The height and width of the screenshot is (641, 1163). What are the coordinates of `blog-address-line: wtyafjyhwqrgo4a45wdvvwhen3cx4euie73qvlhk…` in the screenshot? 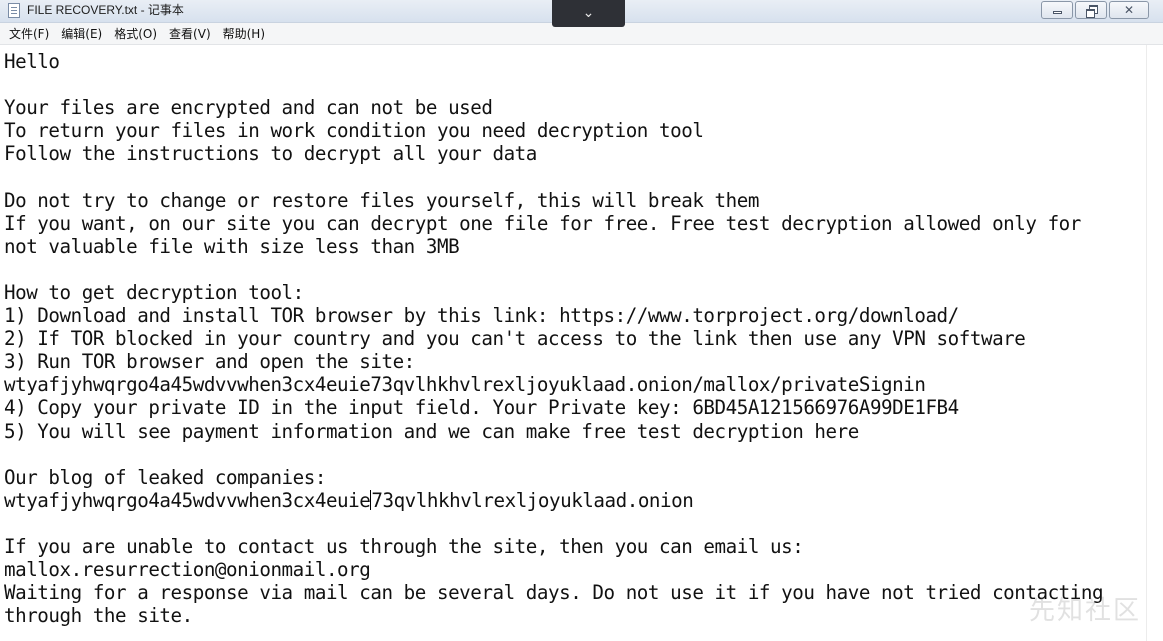 It's located at (553, 500).